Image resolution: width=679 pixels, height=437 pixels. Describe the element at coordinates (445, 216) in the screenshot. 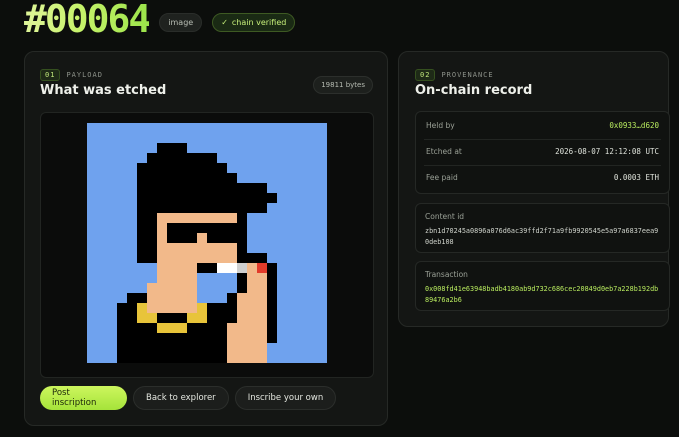

I see `content-id-label: Content id` at that location.